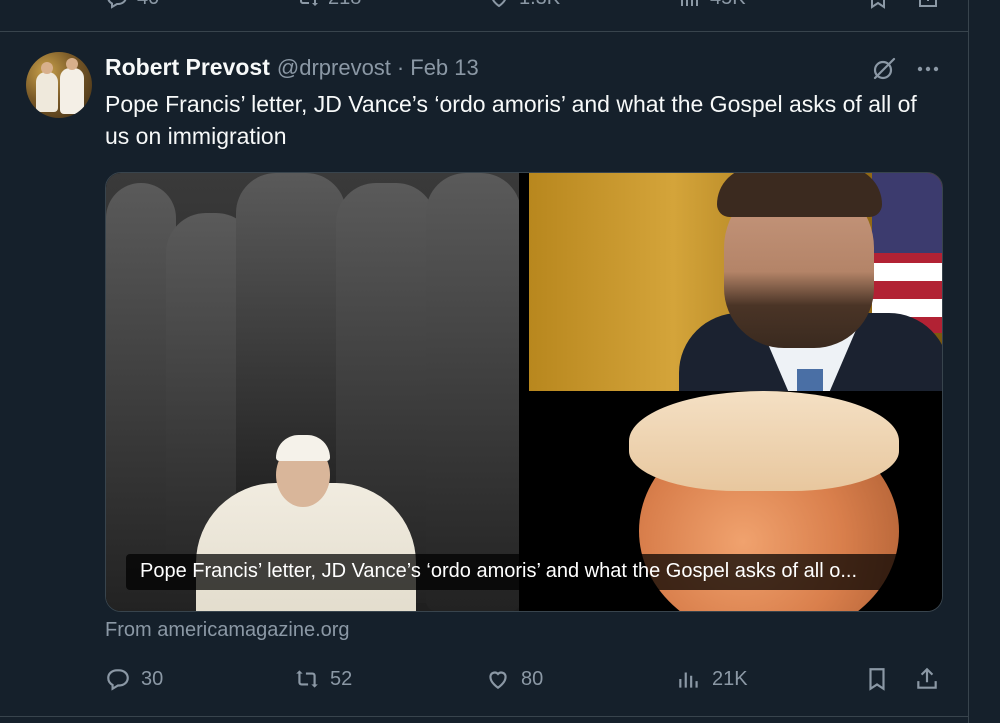  I want to click on prev-tweet-actions: 40 218 1.3K 45K, so click(484, 8).